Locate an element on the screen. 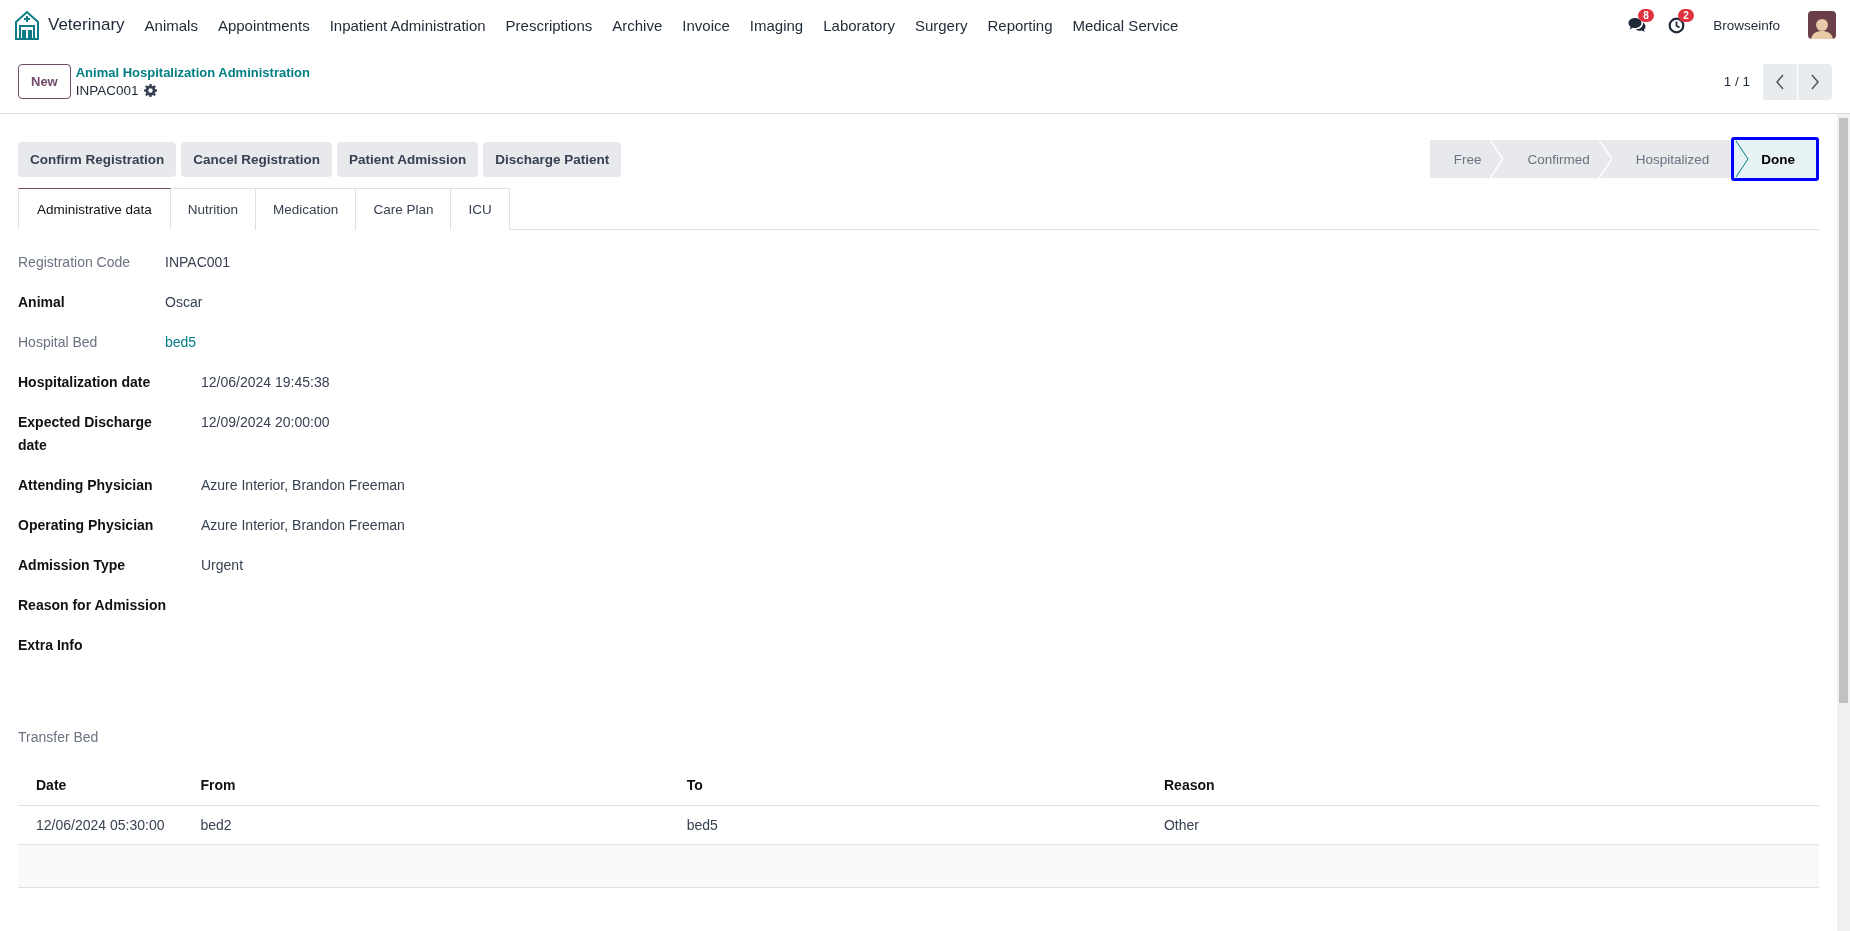 The height and width of the screenshot is (931, 1850). field-label: Hospital Bed is located at coordinates (58, 342).